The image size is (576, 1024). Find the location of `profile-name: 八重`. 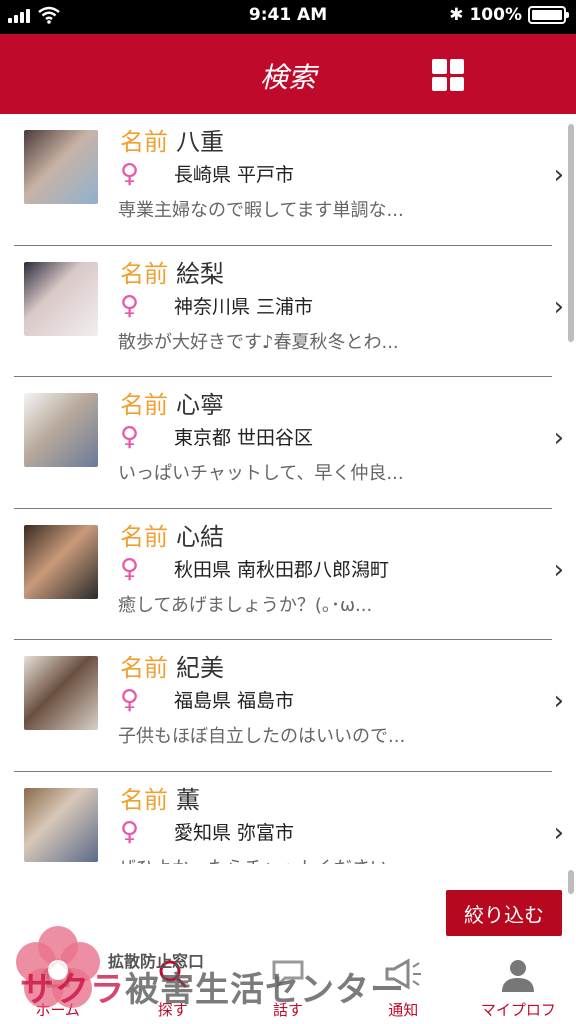

profile-name: 八重 is located at coordinates (200, 142).